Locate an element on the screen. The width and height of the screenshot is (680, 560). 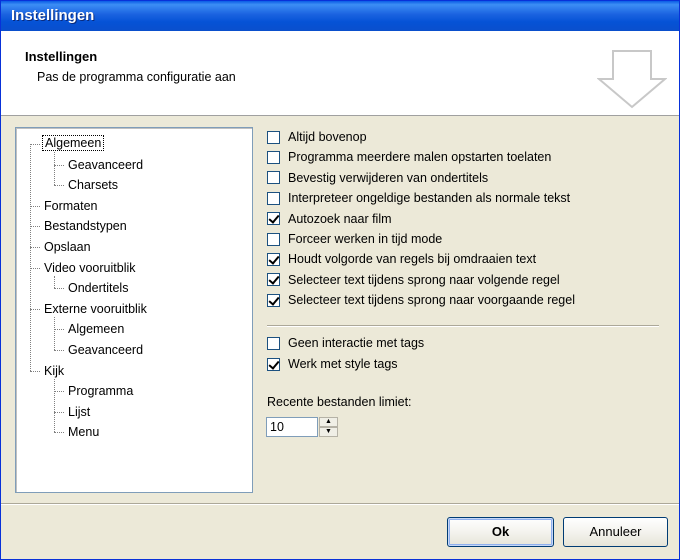
tree-item: Kijk is located at coordinates (54, 371).